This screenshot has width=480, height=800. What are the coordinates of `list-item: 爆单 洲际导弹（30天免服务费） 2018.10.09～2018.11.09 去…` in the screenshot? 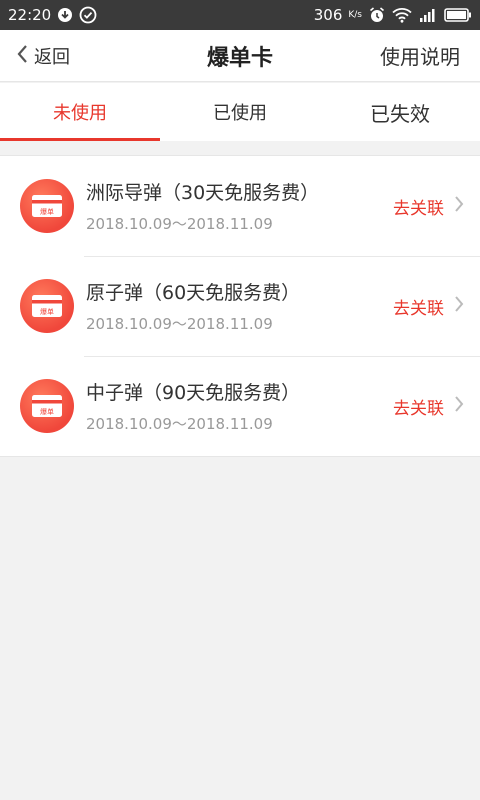 It's located at (240, 206).